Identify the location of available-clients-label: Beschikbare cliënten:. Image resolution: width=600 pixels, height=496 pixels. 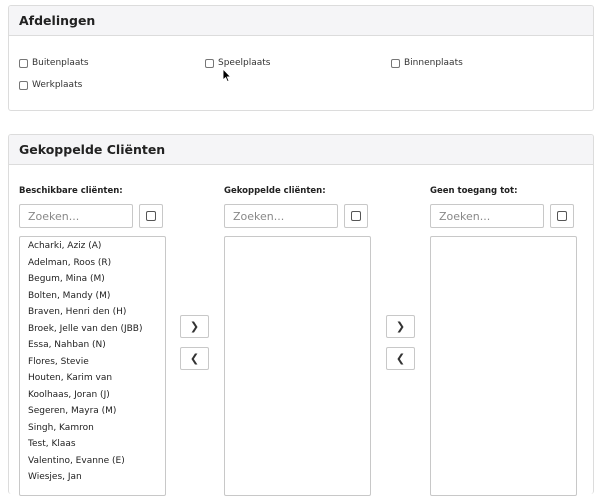
(71, 191).